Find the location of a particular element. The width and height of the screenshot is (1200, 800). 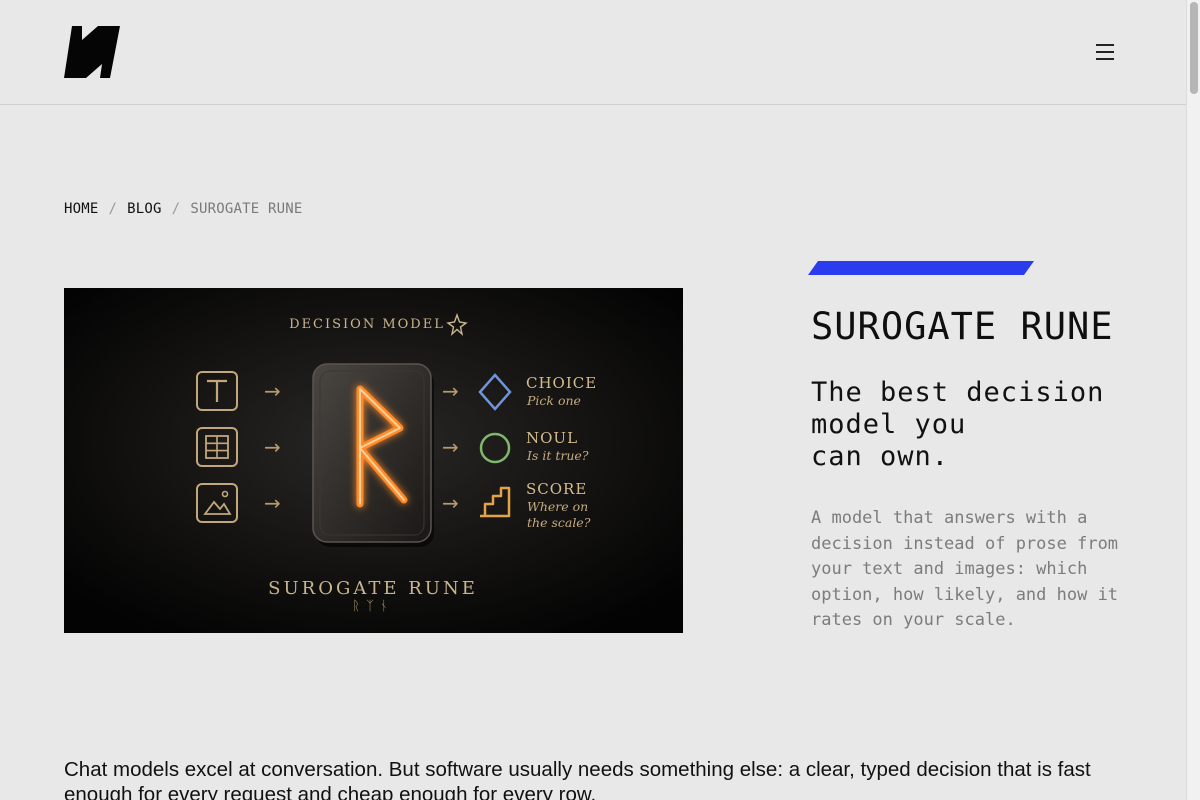

page-scrollbar is located at coordinates (1193, 400).